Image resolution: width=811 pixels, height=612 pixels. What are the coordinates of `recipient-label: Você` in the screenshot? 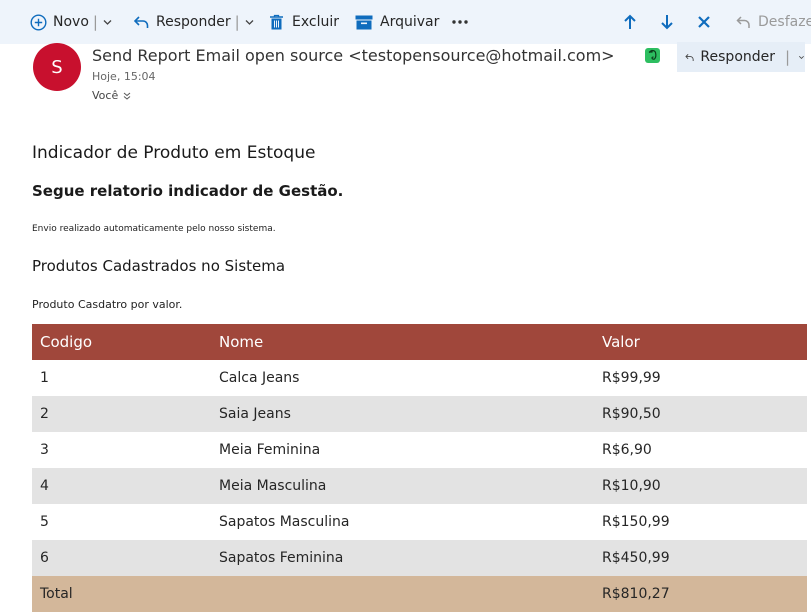 It's located at (105, 95).